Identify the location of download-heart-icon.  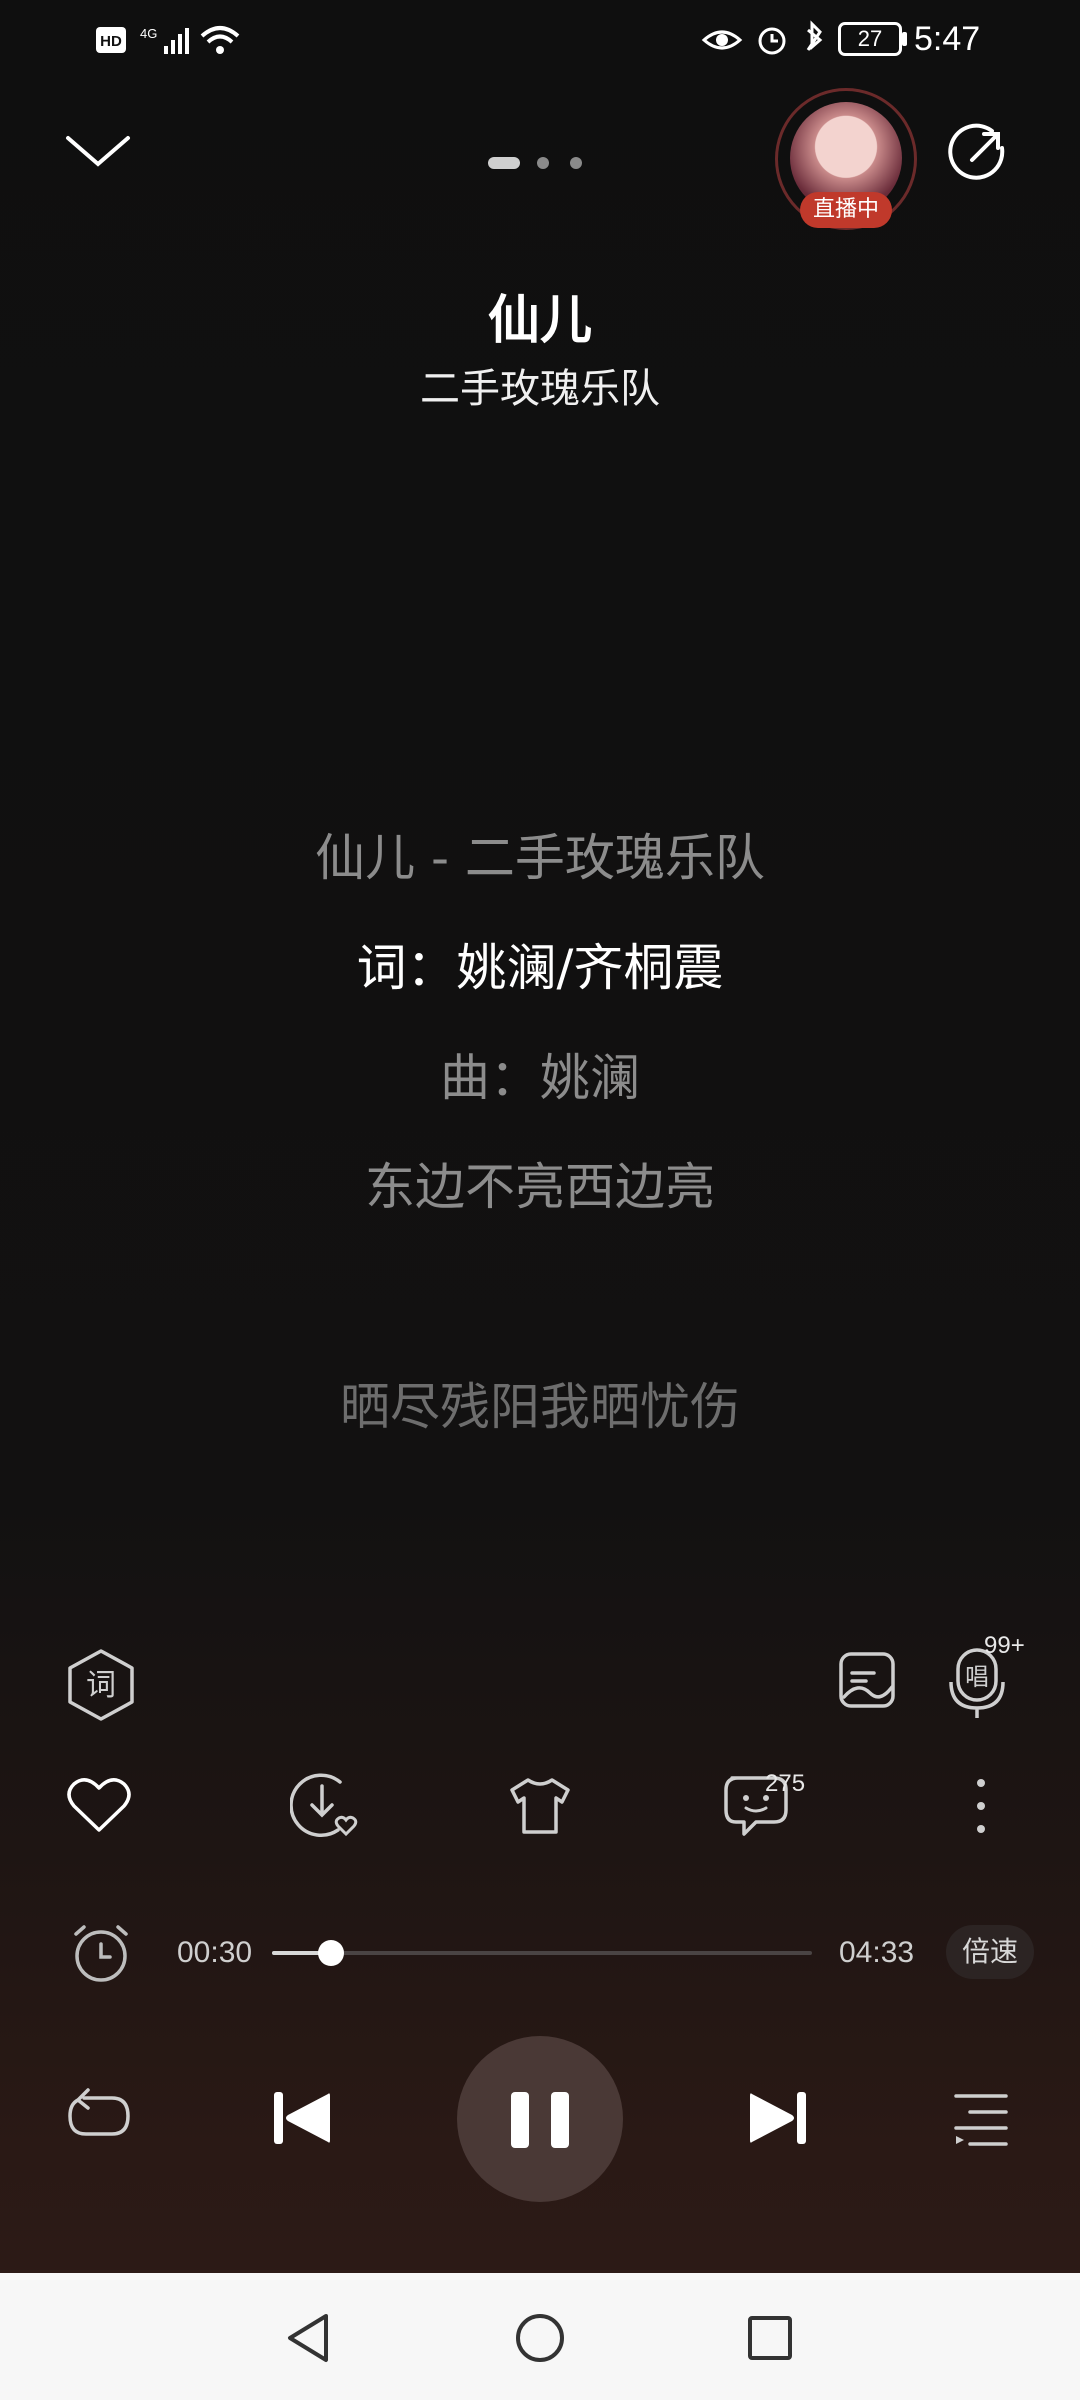
(324, 1805).